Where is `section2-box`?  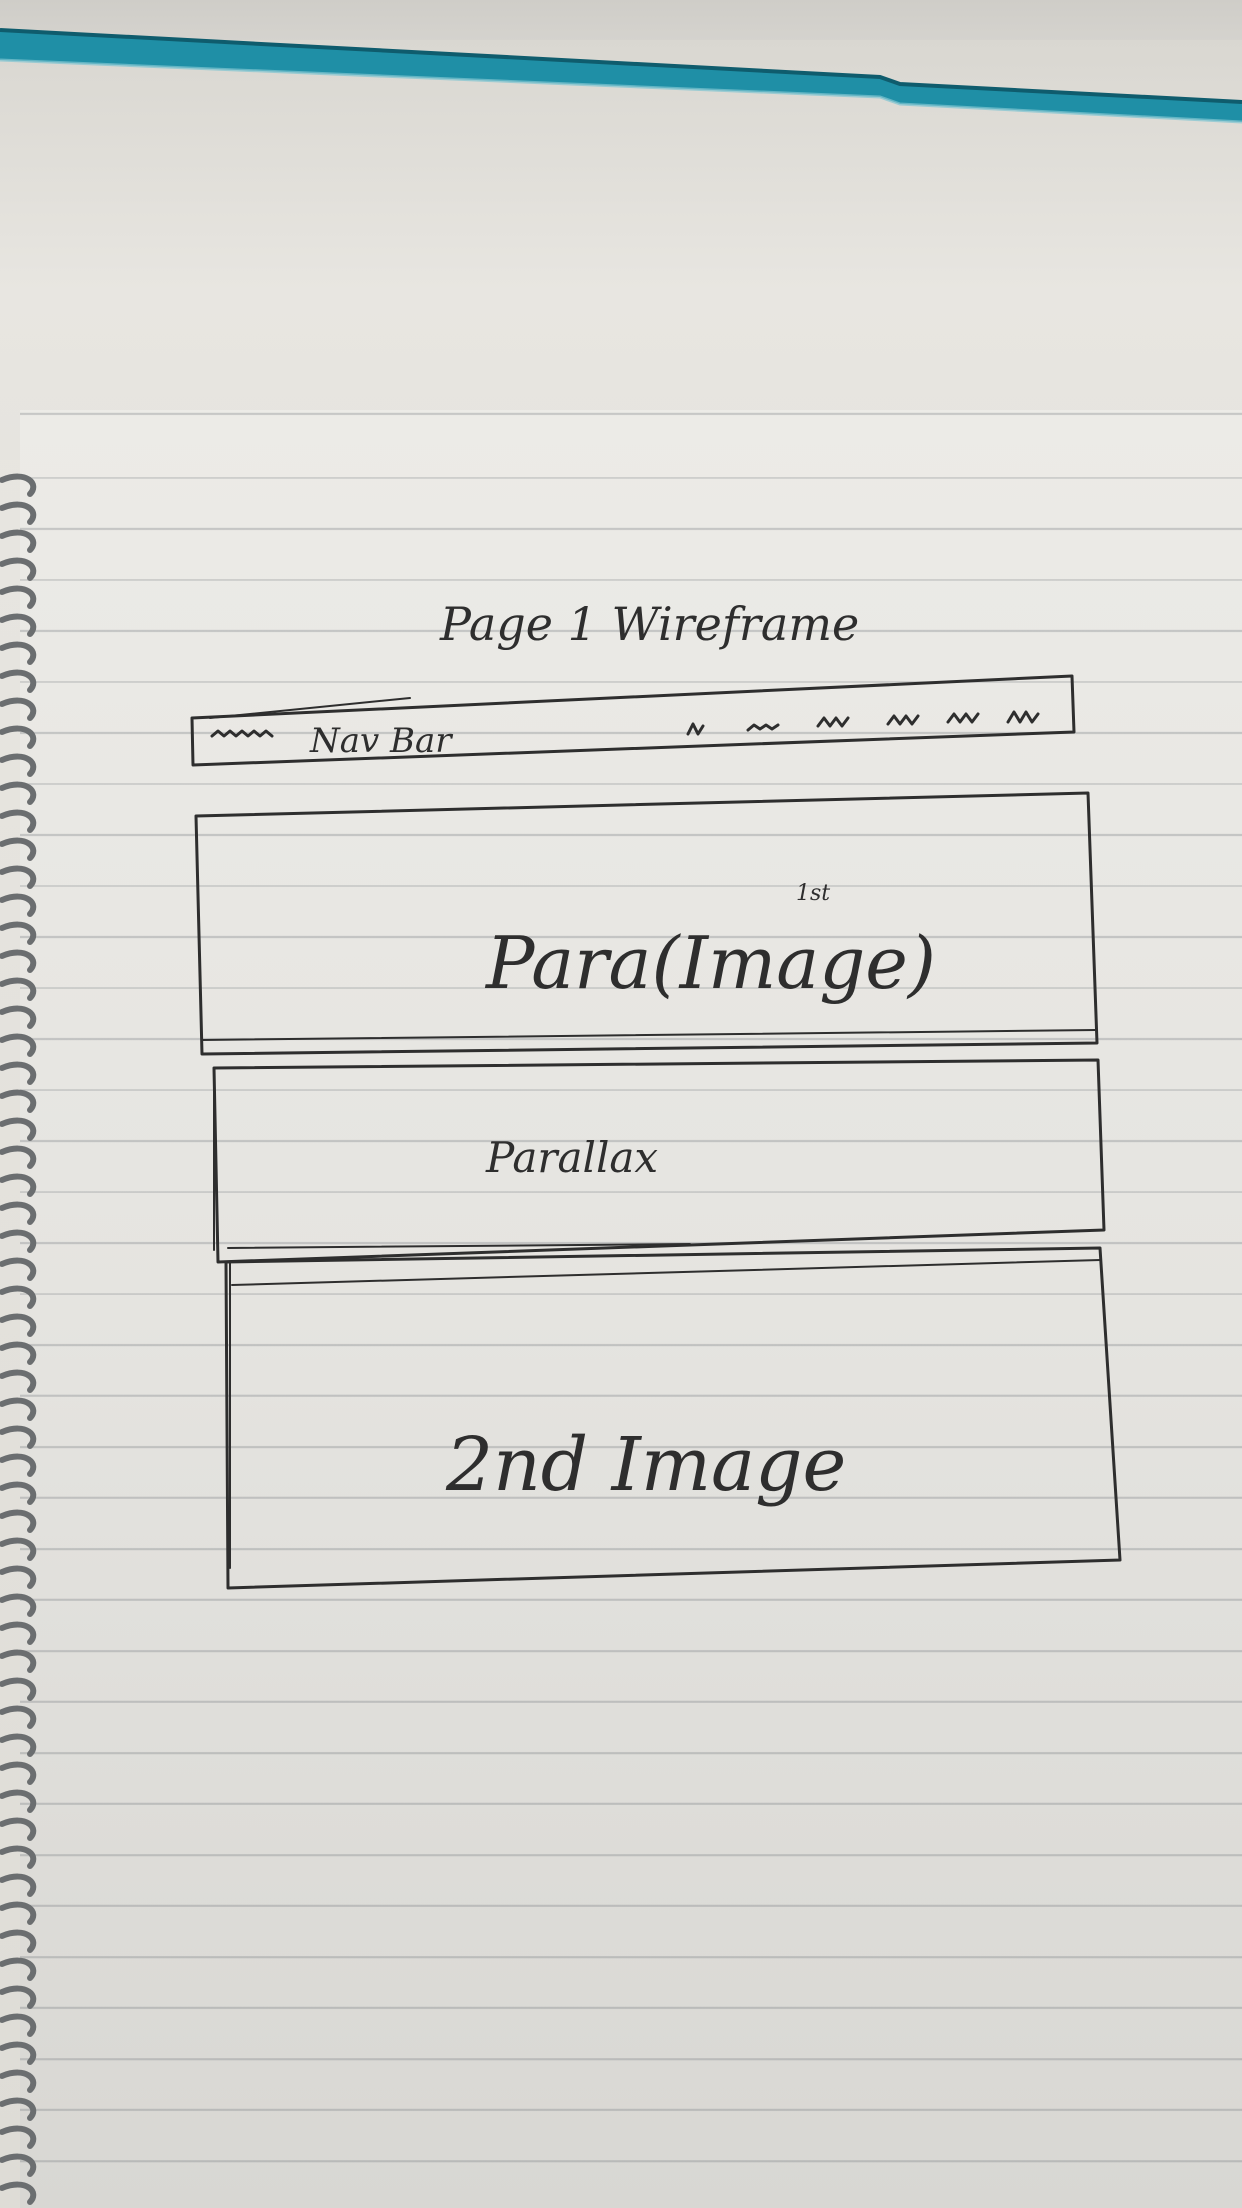
section2-box is located at coordinates (659, 1161).